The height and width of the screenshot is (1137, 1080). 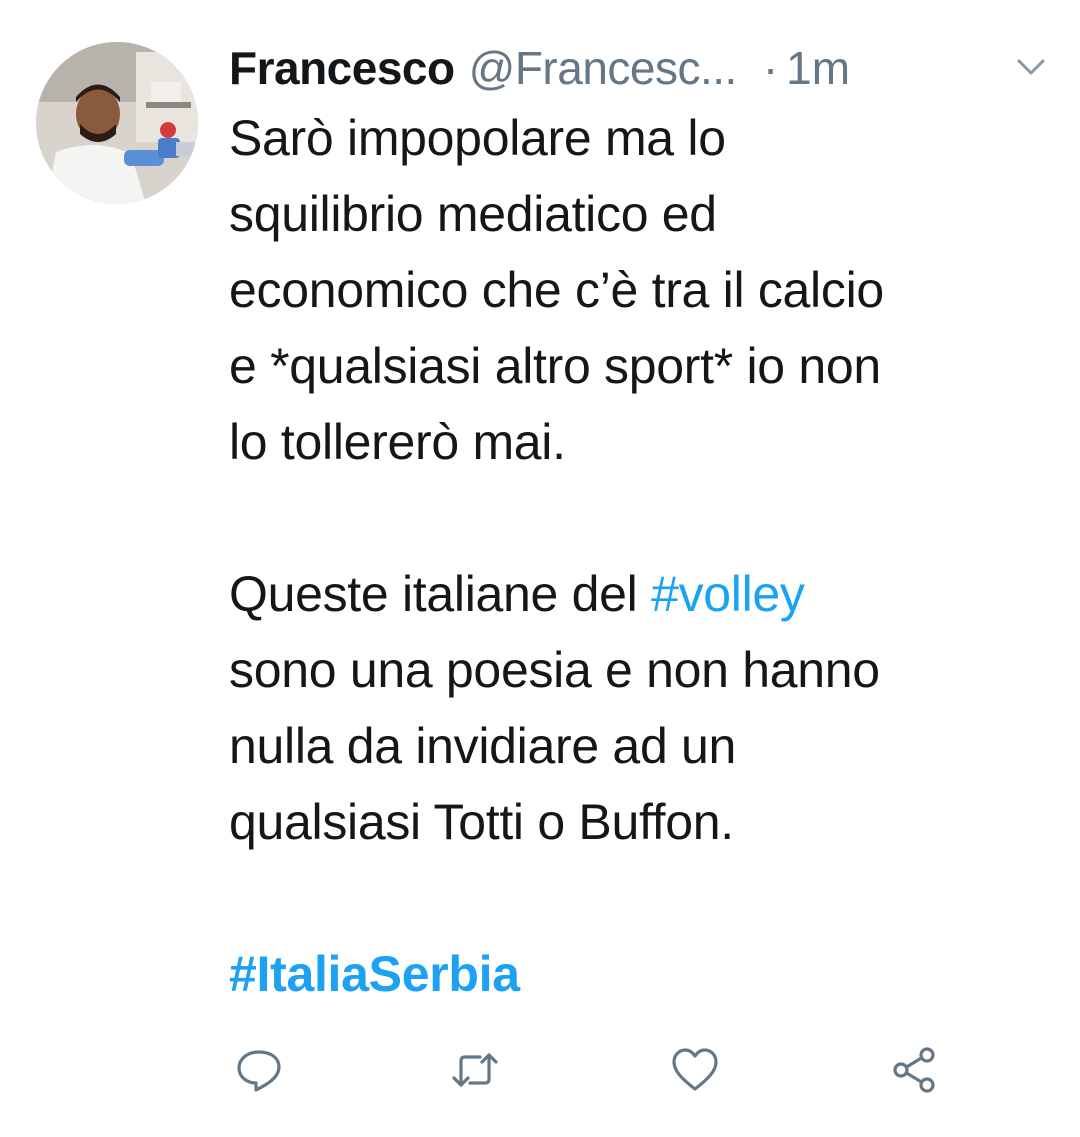 What do you see at coordinates (374, 974) in the screenshot?
I see `hashtag-italiaserbia-link: #ItaliaSerbia` at bounding box center [374, 974].